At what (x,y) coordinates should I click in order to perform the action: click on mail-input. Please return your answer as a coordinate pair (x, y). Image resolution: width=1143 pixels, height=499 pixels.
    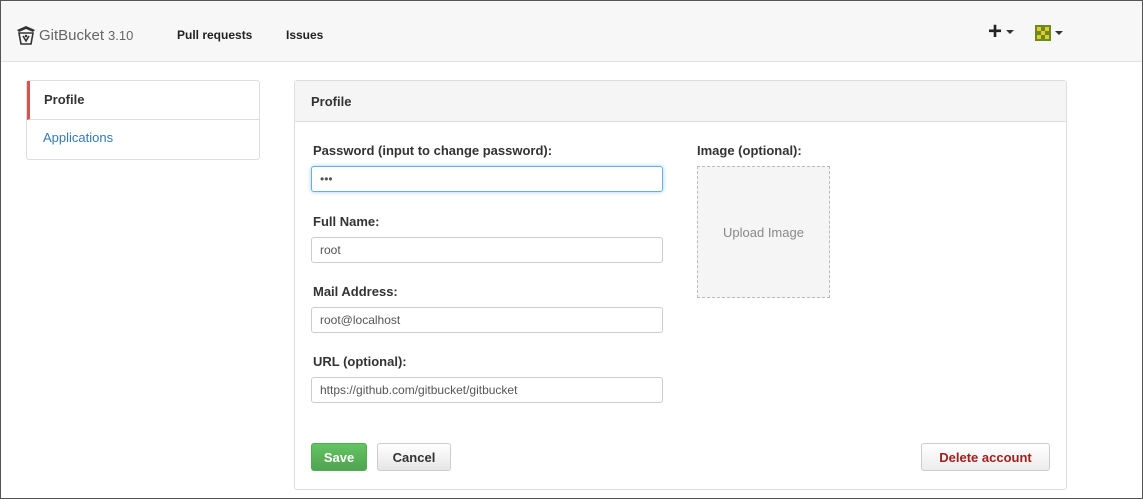
    Looking at the image, I should click on (487, 320).